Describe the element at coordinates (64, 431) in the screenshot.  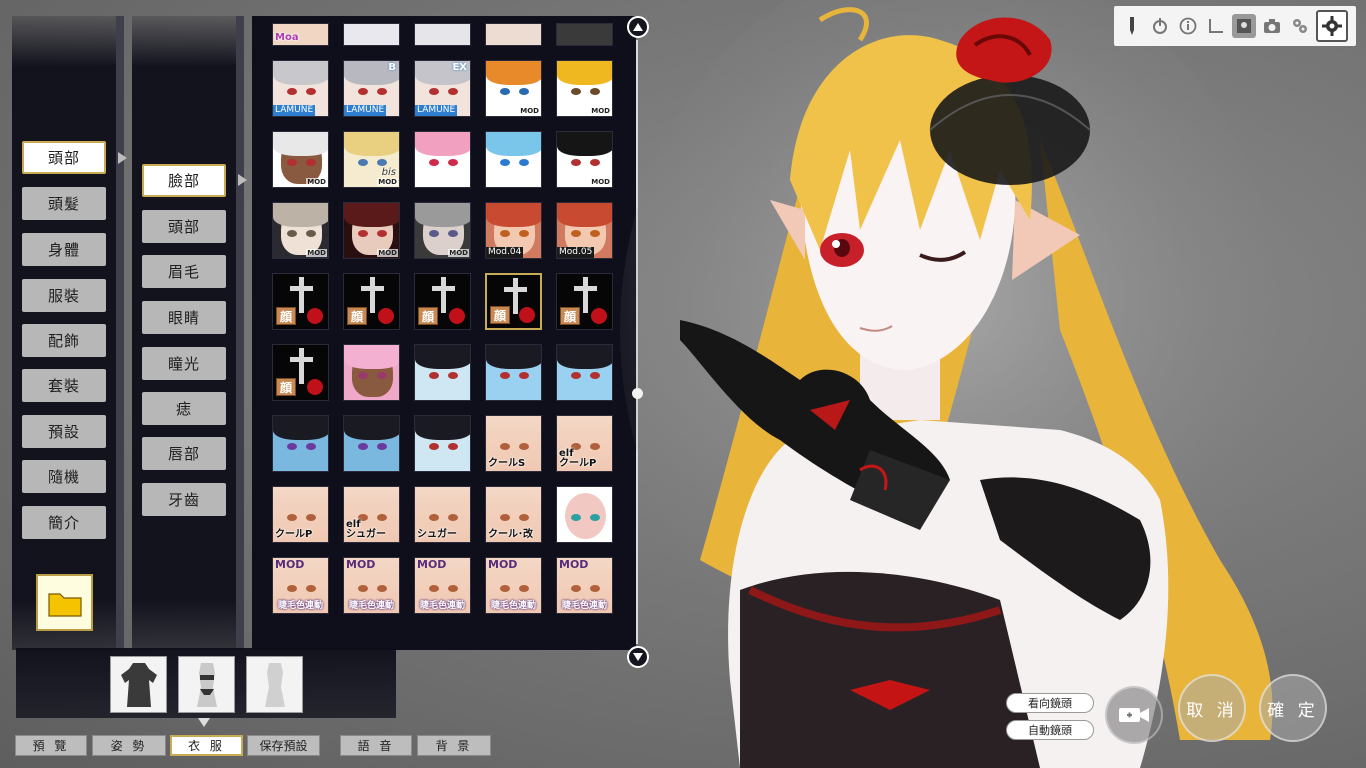
I see `category-preset-button: 預設` at that location.